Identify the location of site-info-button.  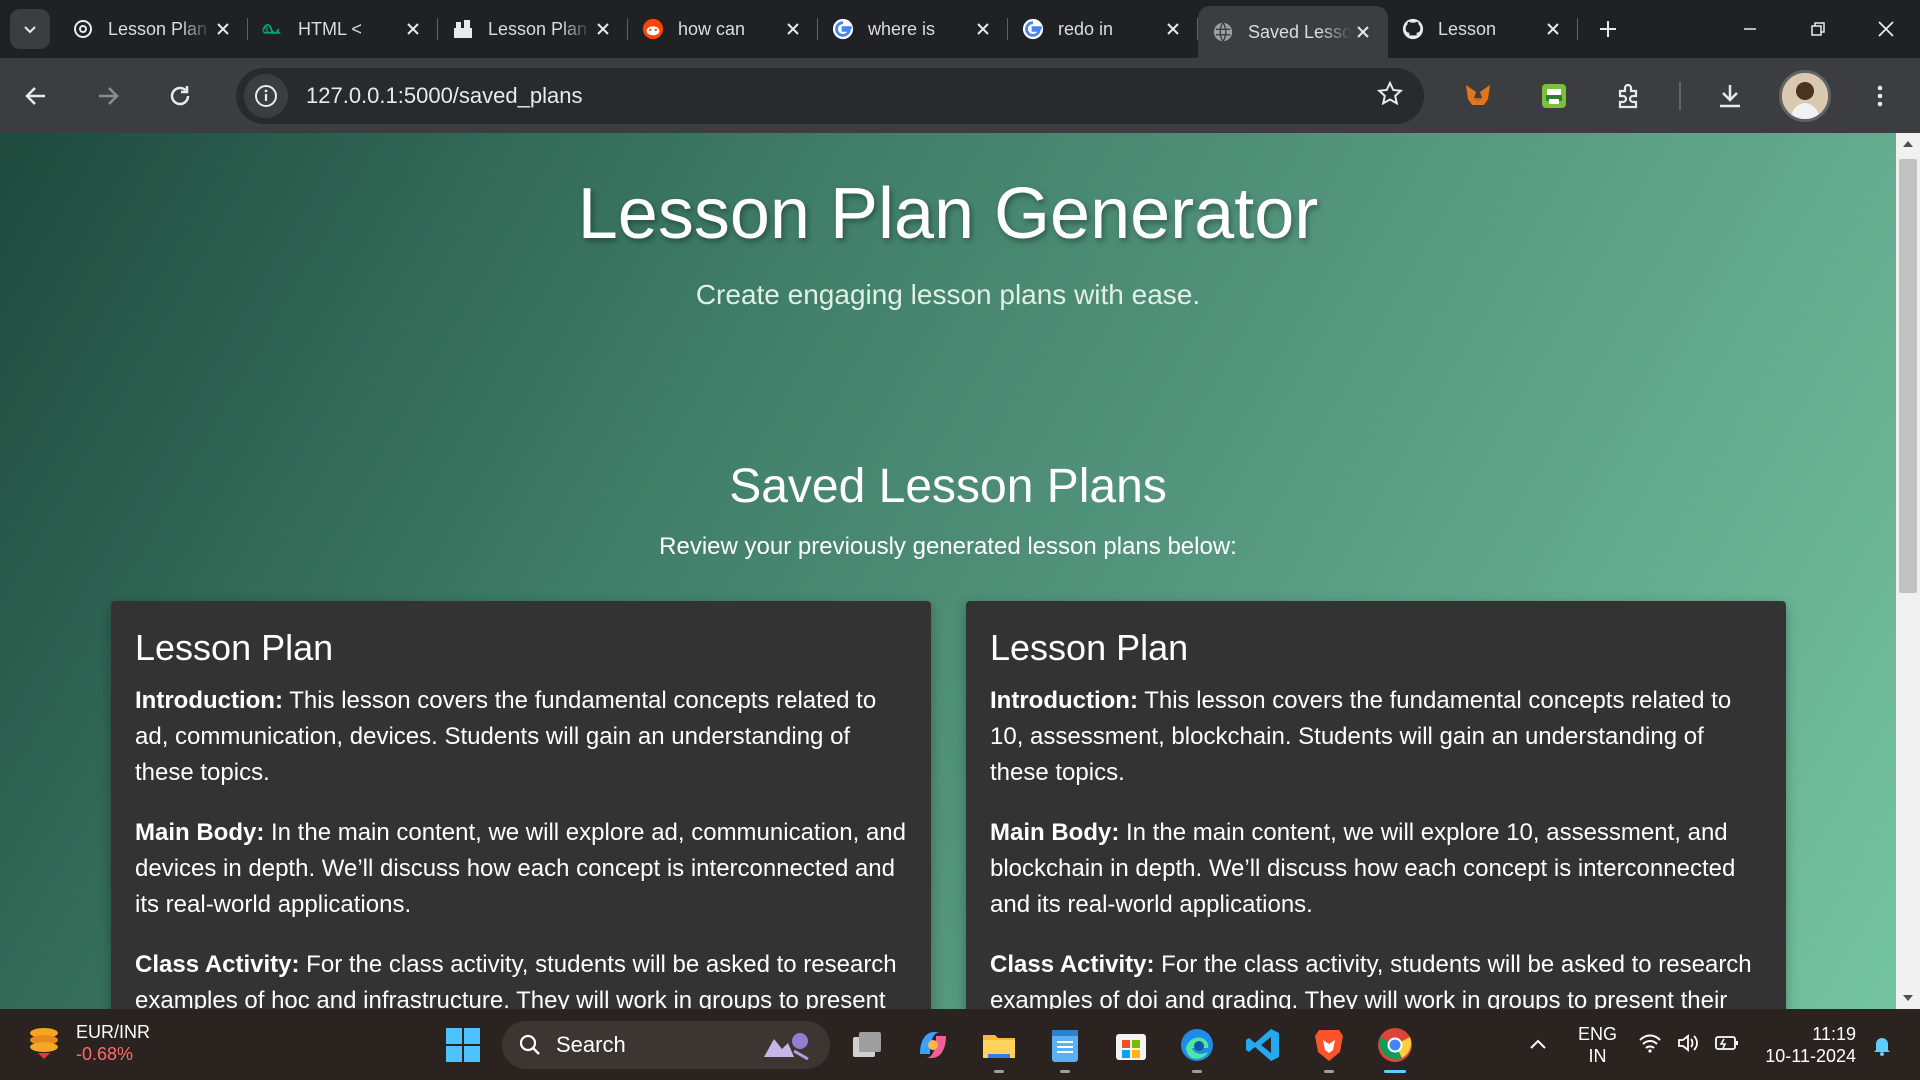
(266, 96).